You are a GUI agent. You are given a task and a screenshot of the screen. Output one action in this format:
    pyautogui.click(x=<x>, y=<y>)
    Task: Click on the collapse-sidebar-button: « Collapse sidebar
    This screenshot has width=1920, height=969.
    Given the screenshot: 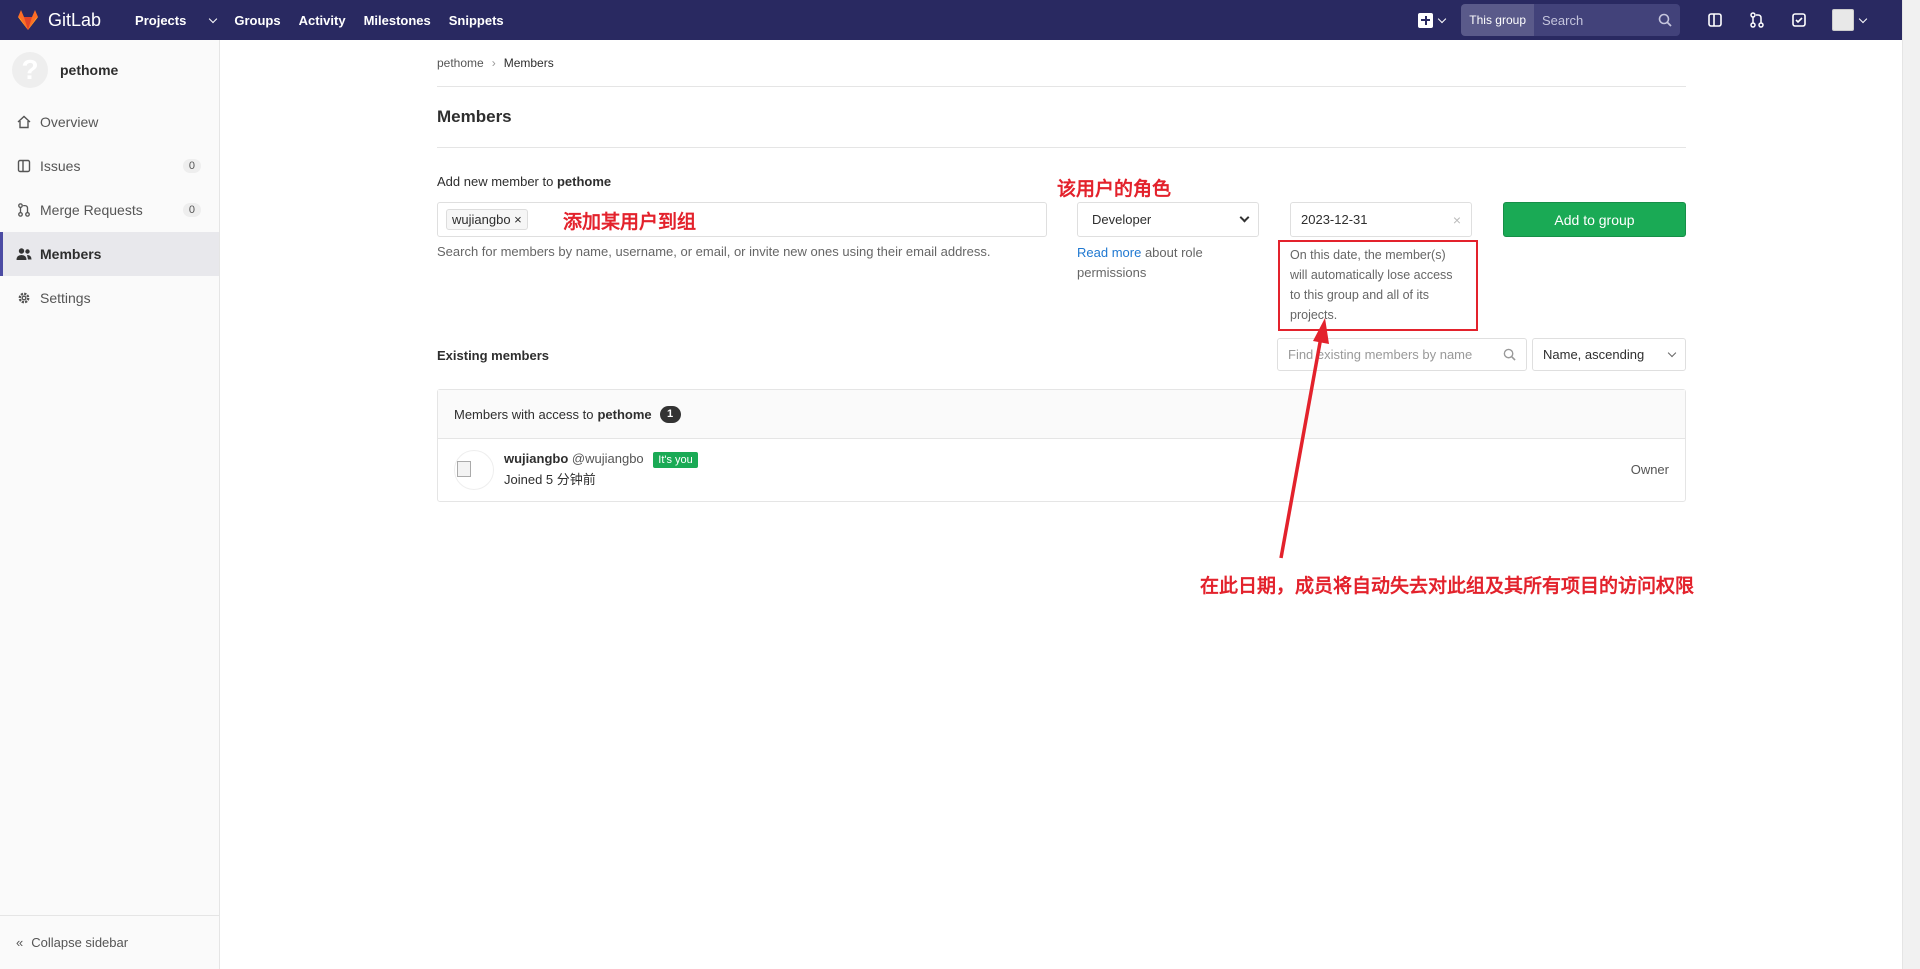 What is the action you would take?
    pyautogui.click(x=109, y=942)
    